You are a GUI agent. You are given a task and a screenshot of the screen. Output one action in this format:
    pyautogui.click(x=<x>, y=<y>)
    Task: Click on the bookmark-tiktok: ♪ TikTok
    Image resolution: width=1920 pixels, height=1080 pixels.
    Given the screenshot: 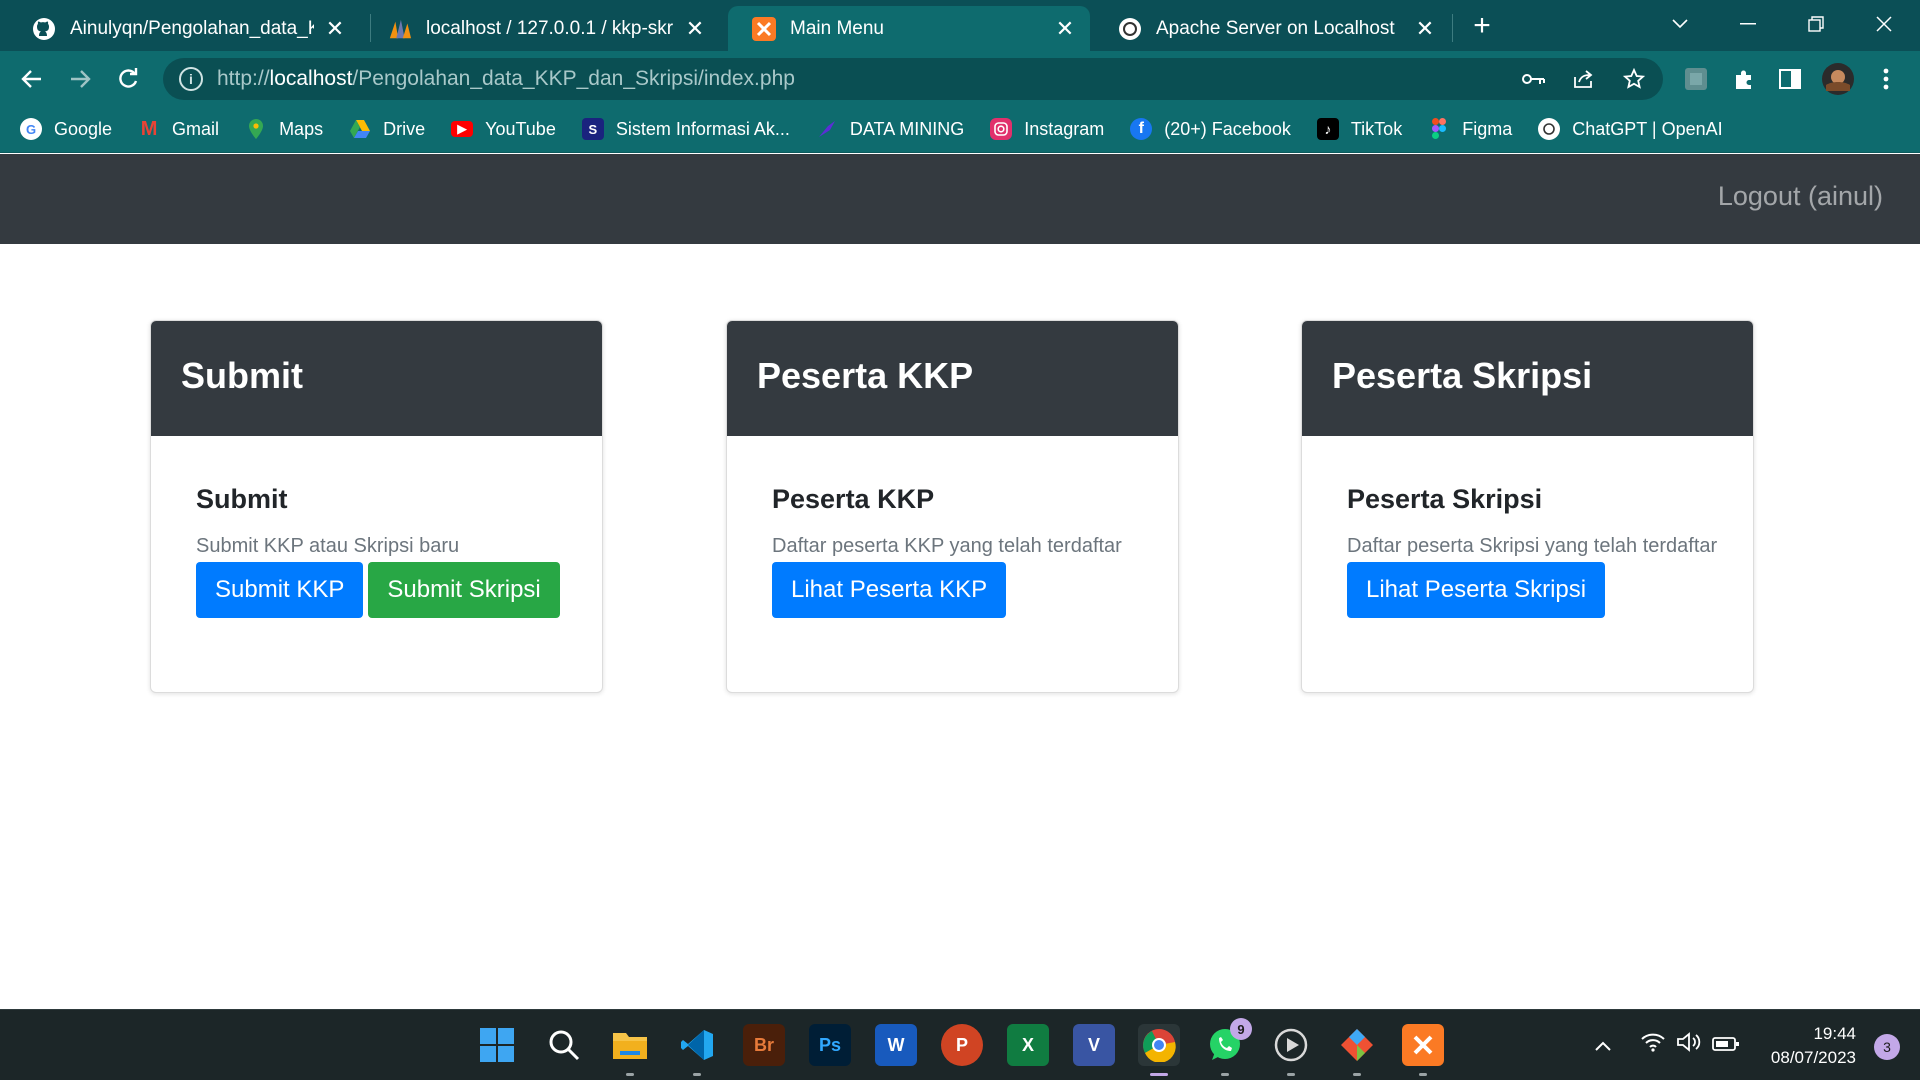 What is the action you would take?
    pyautogui.click(x=1359, y=129)
    